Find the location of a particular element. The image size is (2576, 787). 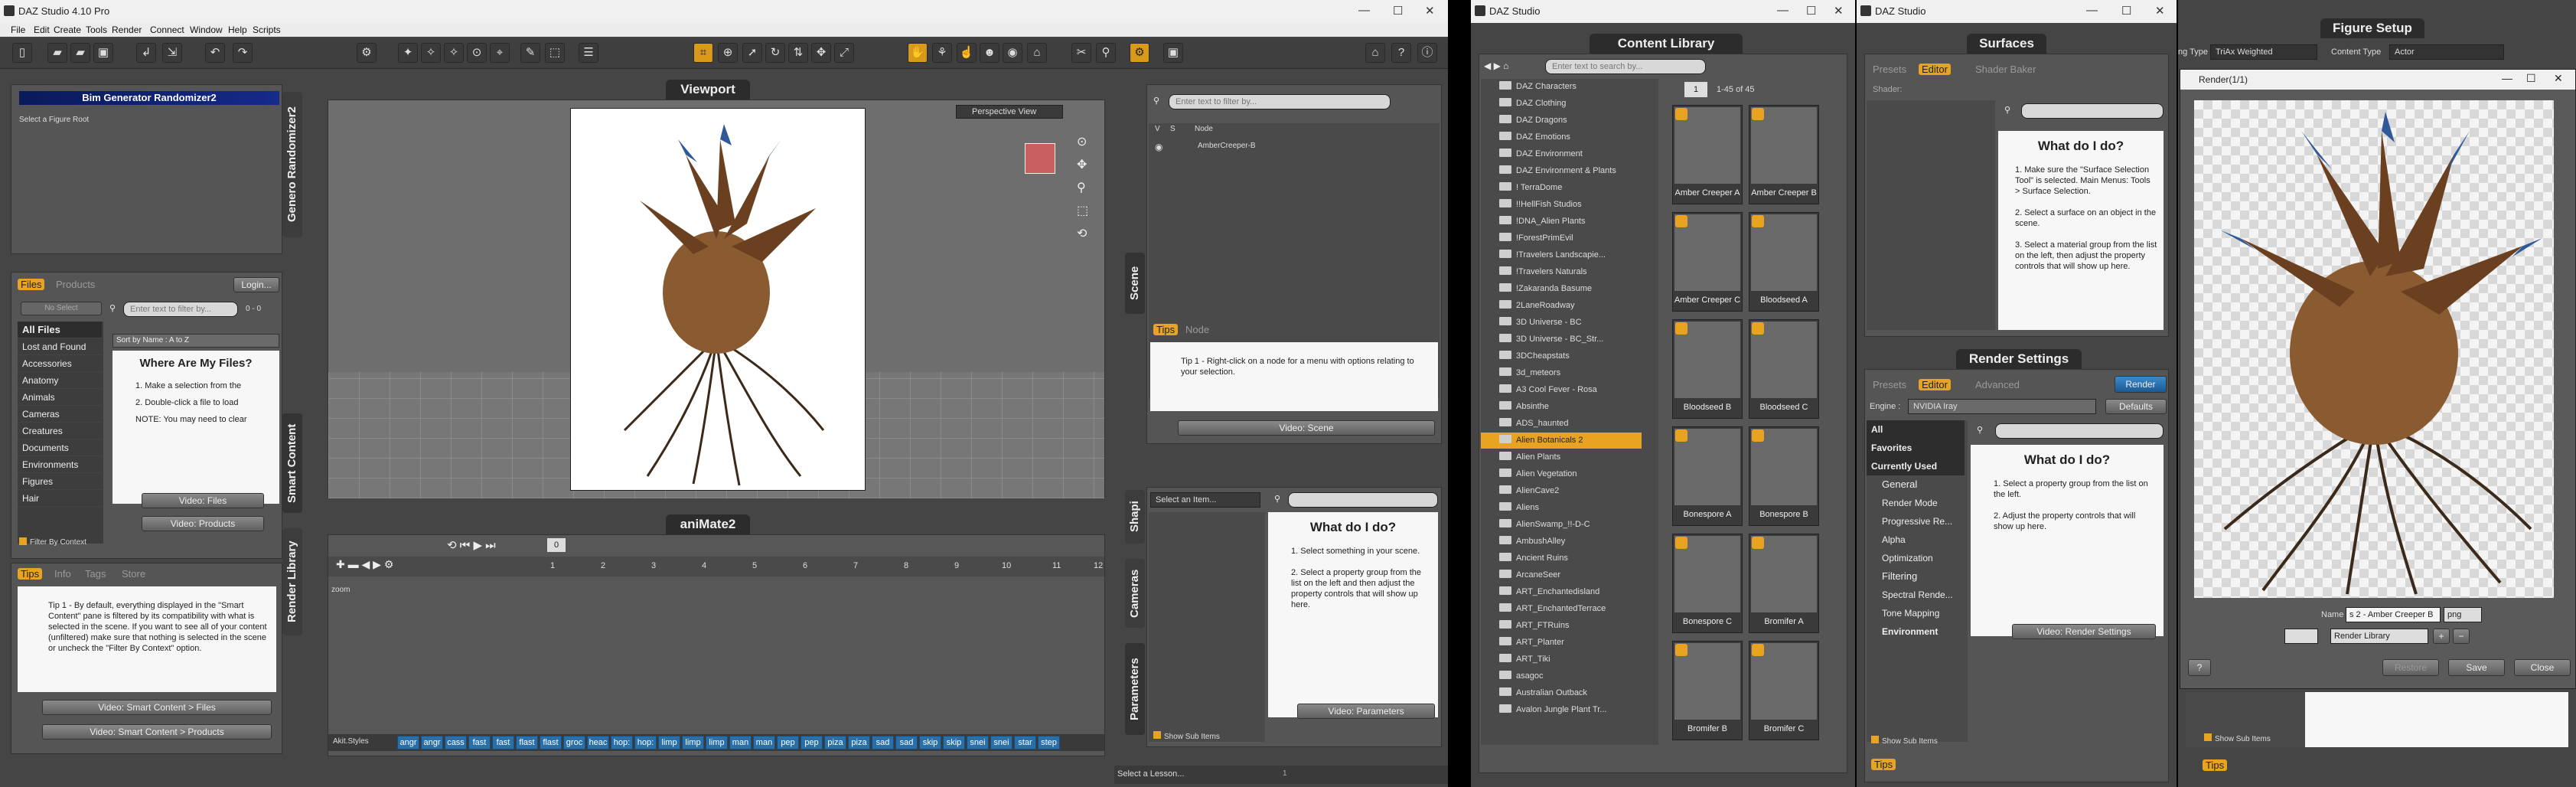

render-name-input: s 2 - Amber Creeper B is located at coordinates (2393, 614).